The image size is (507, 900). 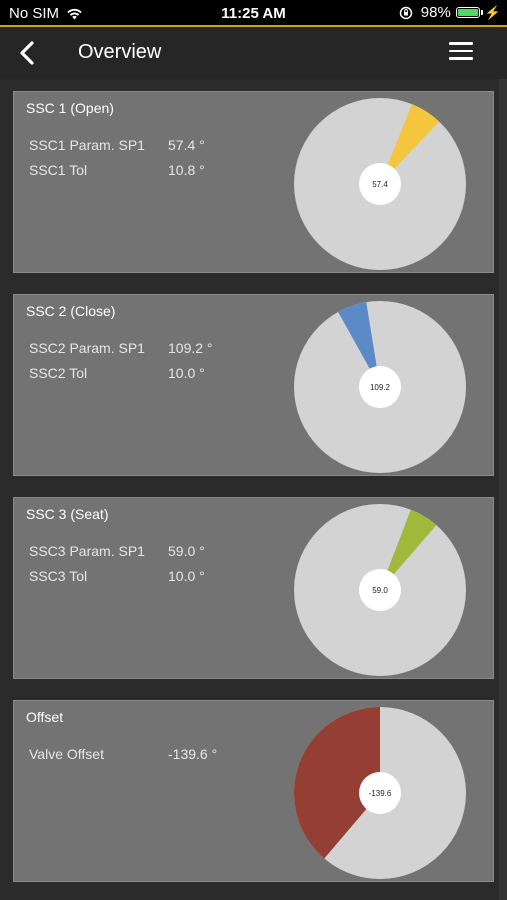 I want to click on status-right: 98% ⚡, so click(x=450, y=12).